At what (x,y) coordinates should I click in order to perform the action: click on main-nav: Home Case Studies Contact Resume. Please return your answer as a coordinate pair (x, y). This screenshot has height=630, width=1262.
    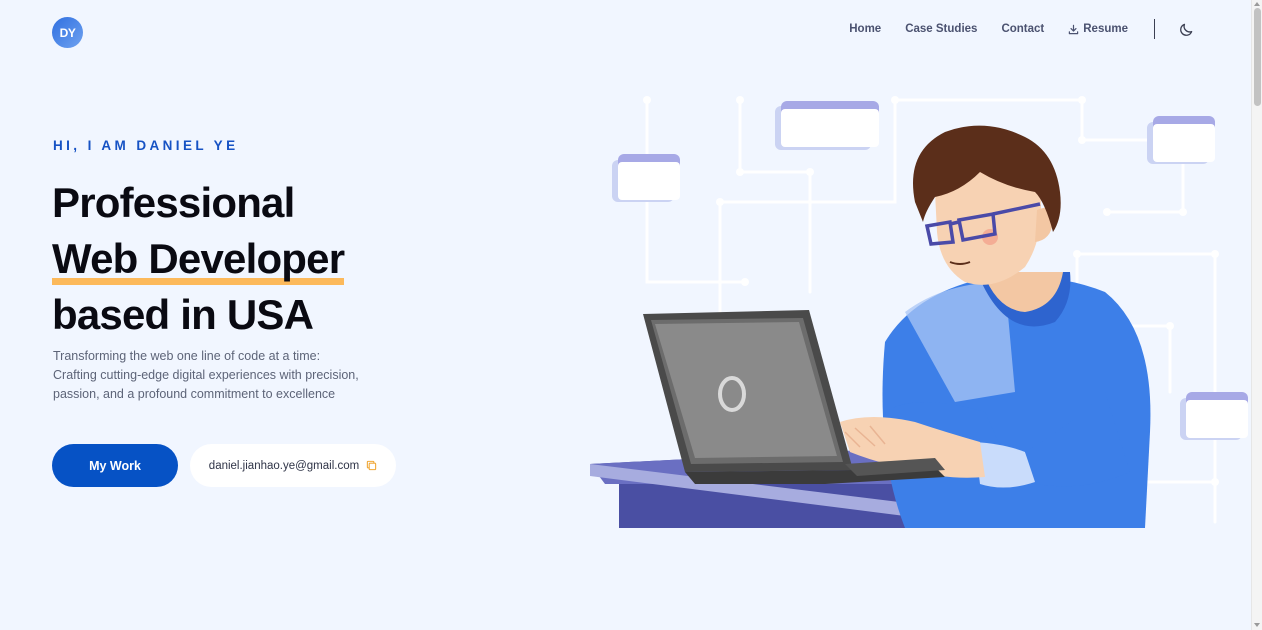
    Looking at the image, I should click on (1021, 29).